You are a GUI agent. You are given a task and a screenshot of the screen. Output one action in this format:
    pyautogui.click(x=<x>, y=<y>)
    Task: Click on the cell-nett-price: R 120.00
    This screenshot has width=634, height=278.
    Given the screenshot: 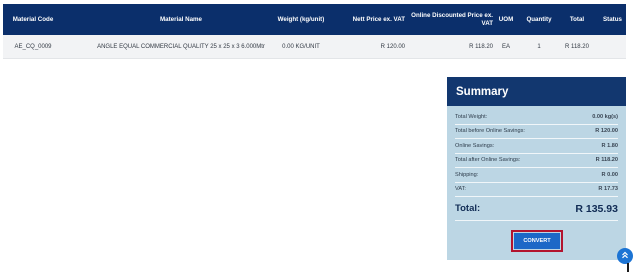 What is the action you would take?
    pyautogui.click(x=392, y=47)
    